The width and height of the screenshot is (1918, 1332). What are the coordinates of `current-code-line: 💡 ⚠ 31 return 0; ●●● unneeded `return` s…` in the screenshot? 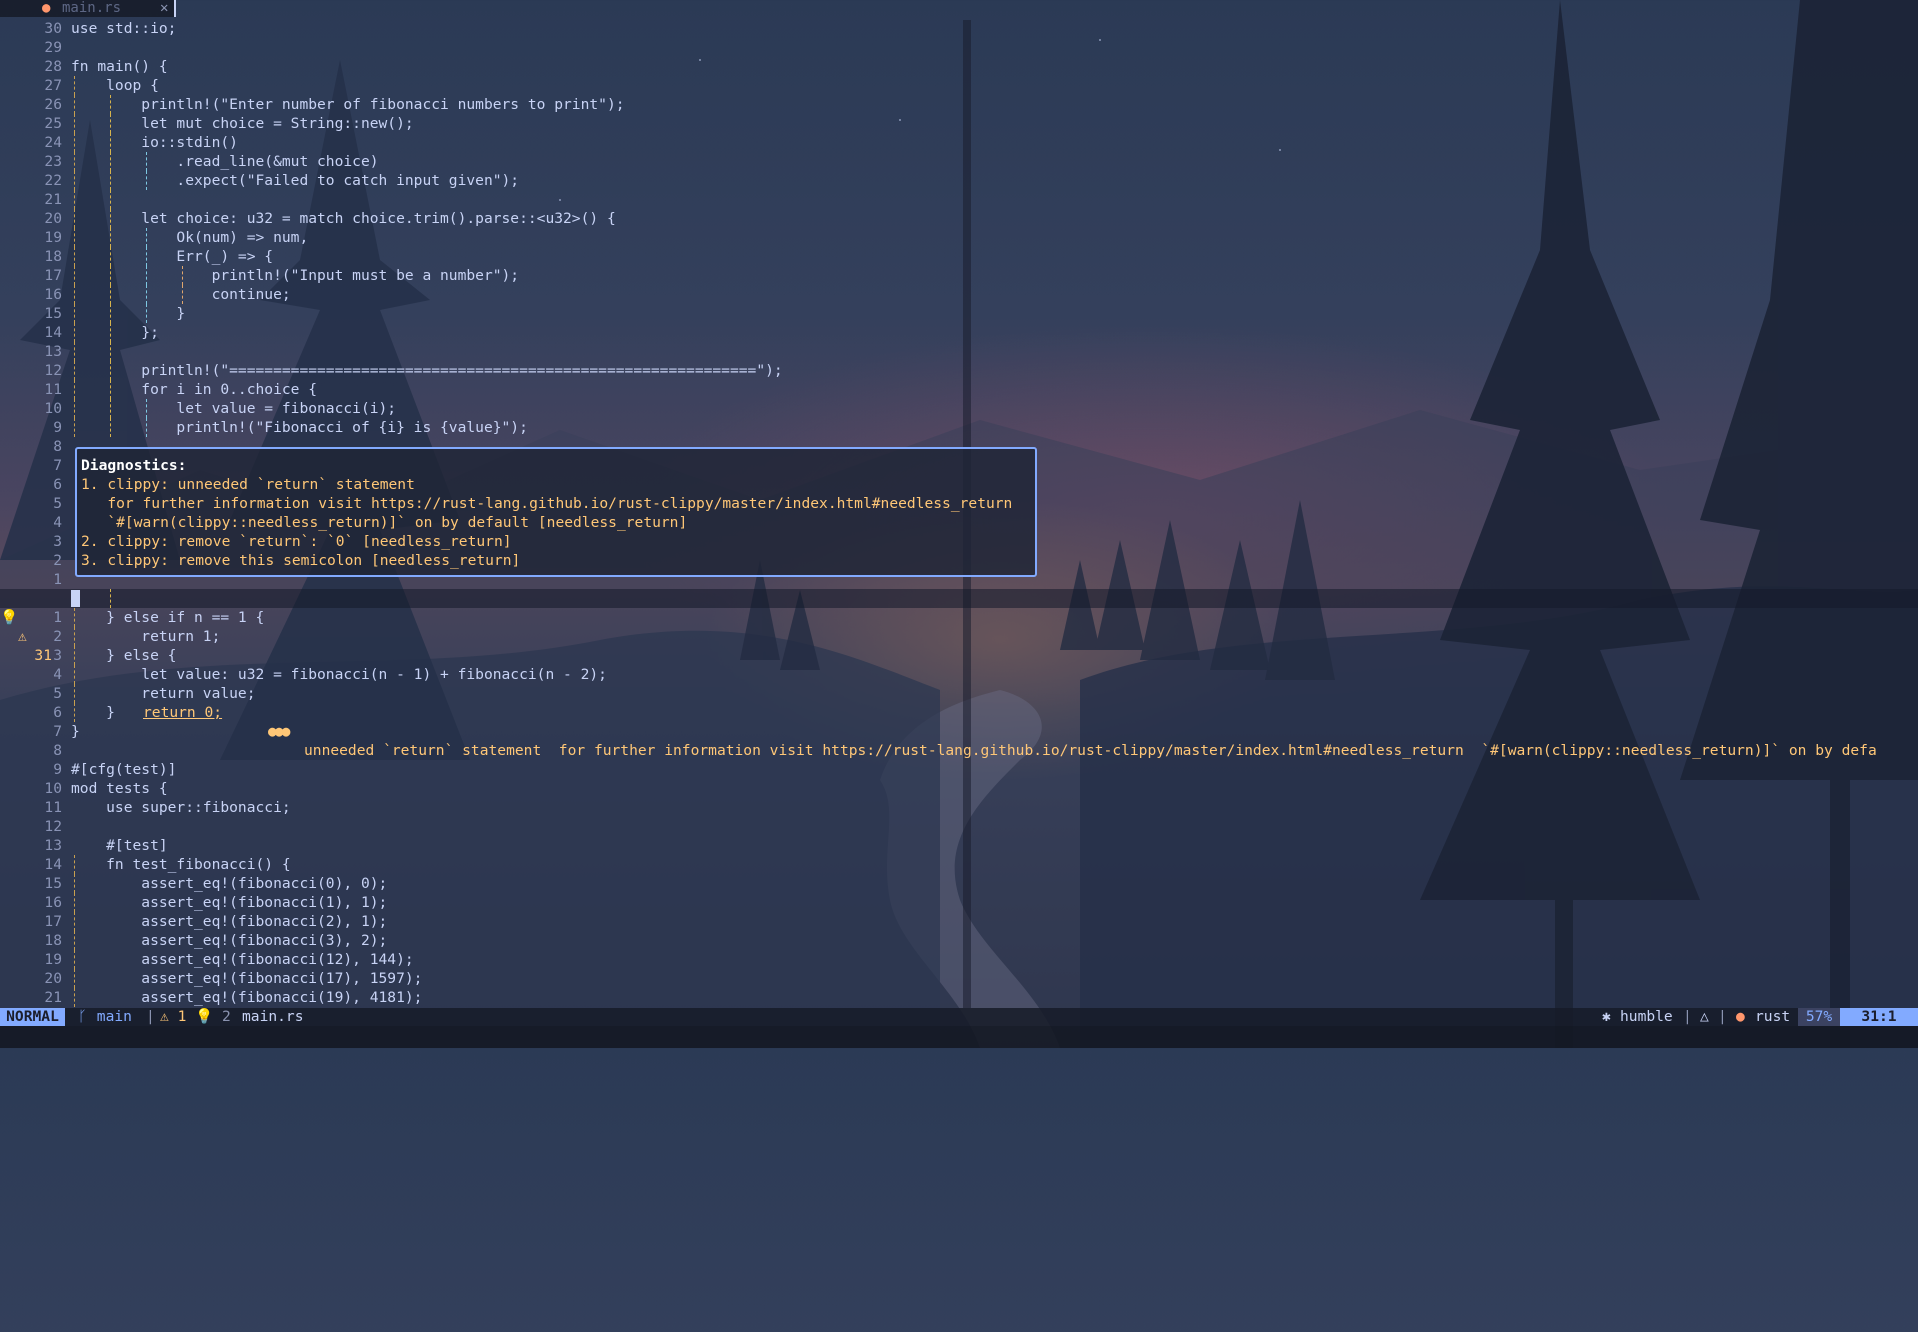 It's located at (959, 674).